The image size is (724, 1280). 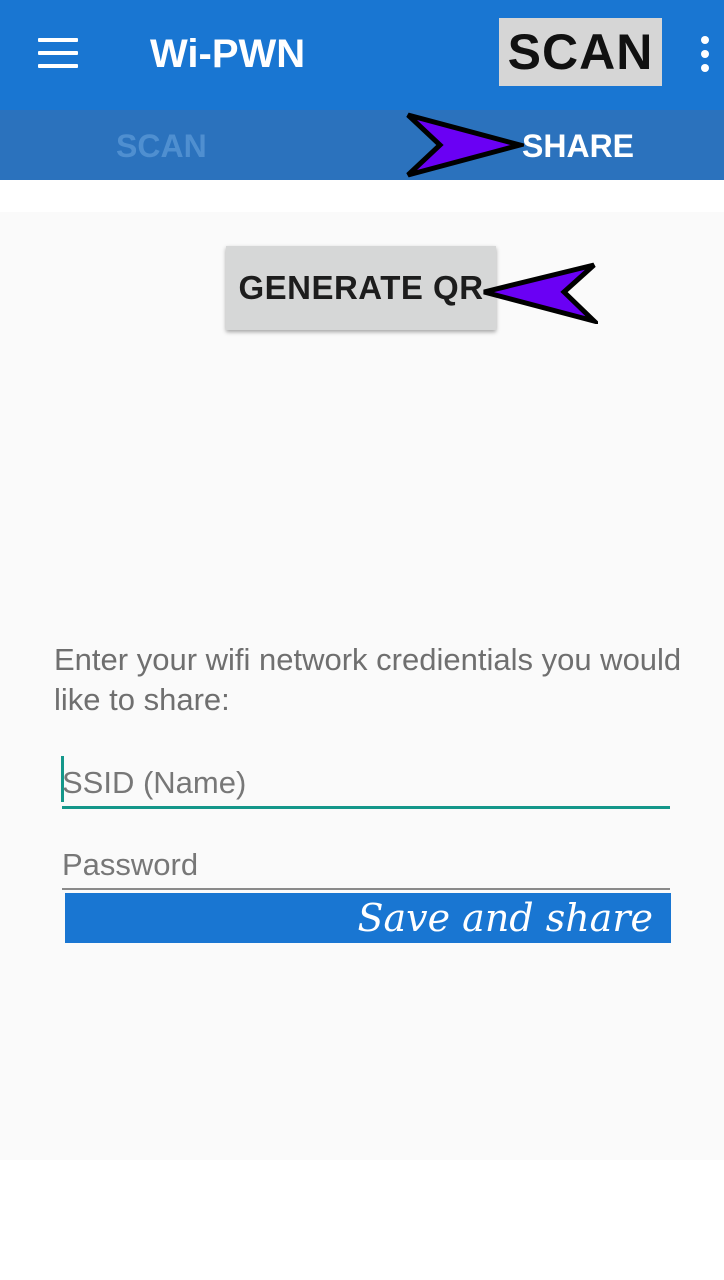 I want to click on tab-bar: SCAN SHARE, so click(x=362, y=145).